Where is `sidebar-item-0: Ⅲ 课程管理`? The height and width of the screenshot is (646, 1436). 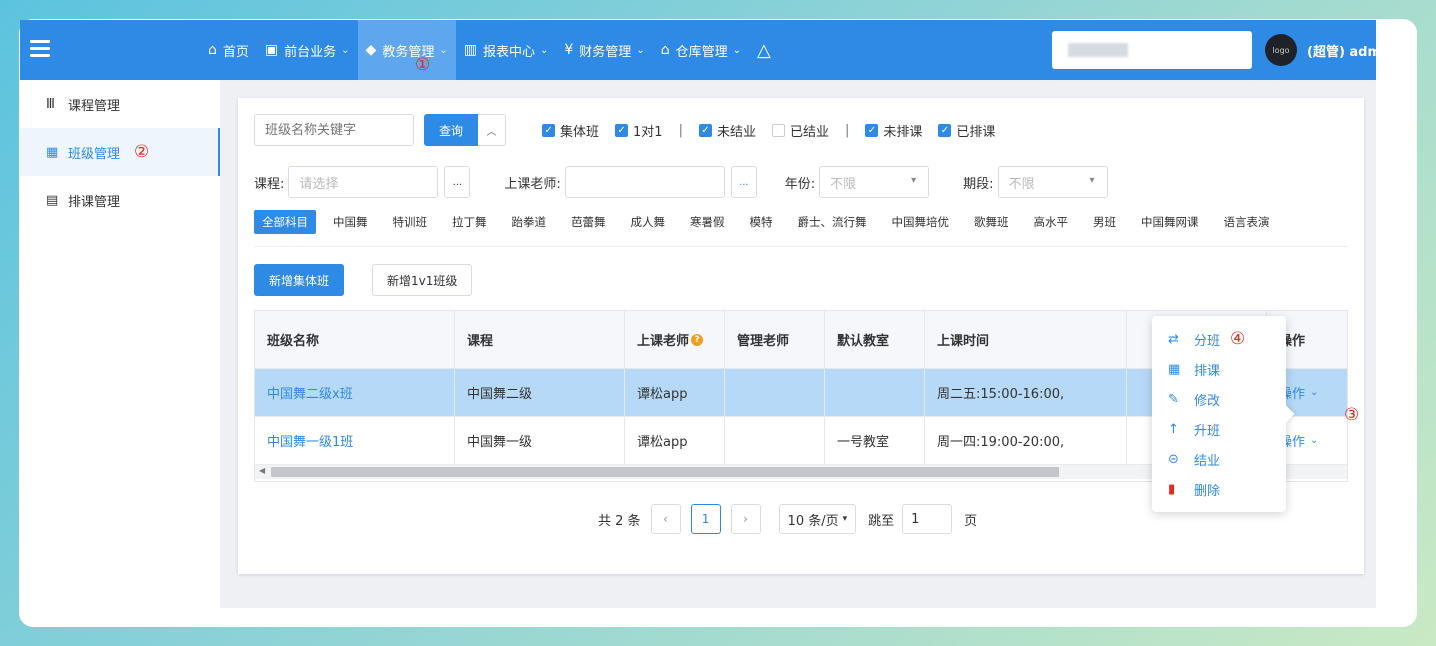 sidebar-item-0: Ⅲ 课程管理 is located at coordinates (120, 104).